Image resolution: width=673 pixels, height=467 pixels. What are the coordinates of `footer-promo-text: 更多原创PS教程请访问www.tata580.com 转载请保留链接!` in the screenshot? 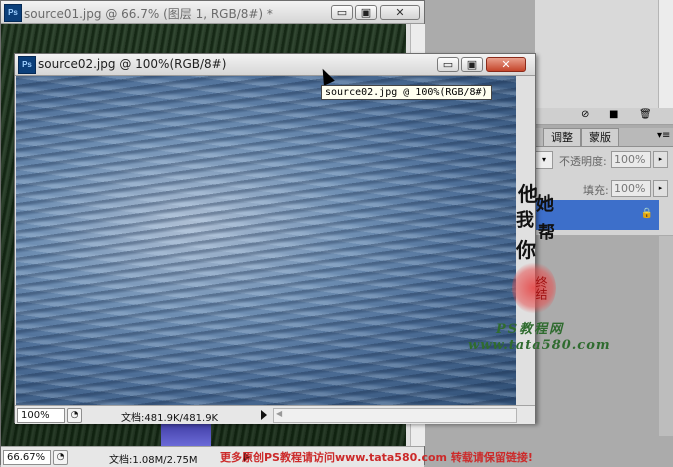 It's located at (376, 457).